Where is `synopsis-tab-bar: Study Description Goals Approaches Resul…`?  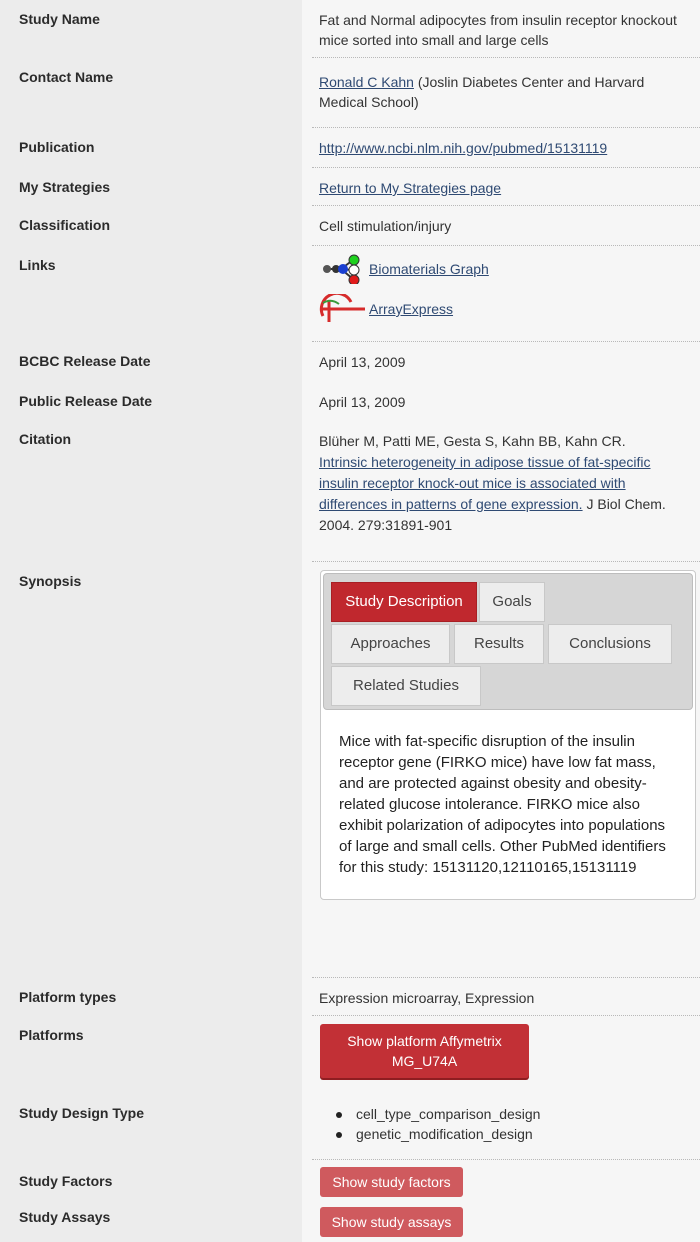 synopsis-tab-bar: Study Description Goals Approaches Resul… is located at coordinates (508, 641).